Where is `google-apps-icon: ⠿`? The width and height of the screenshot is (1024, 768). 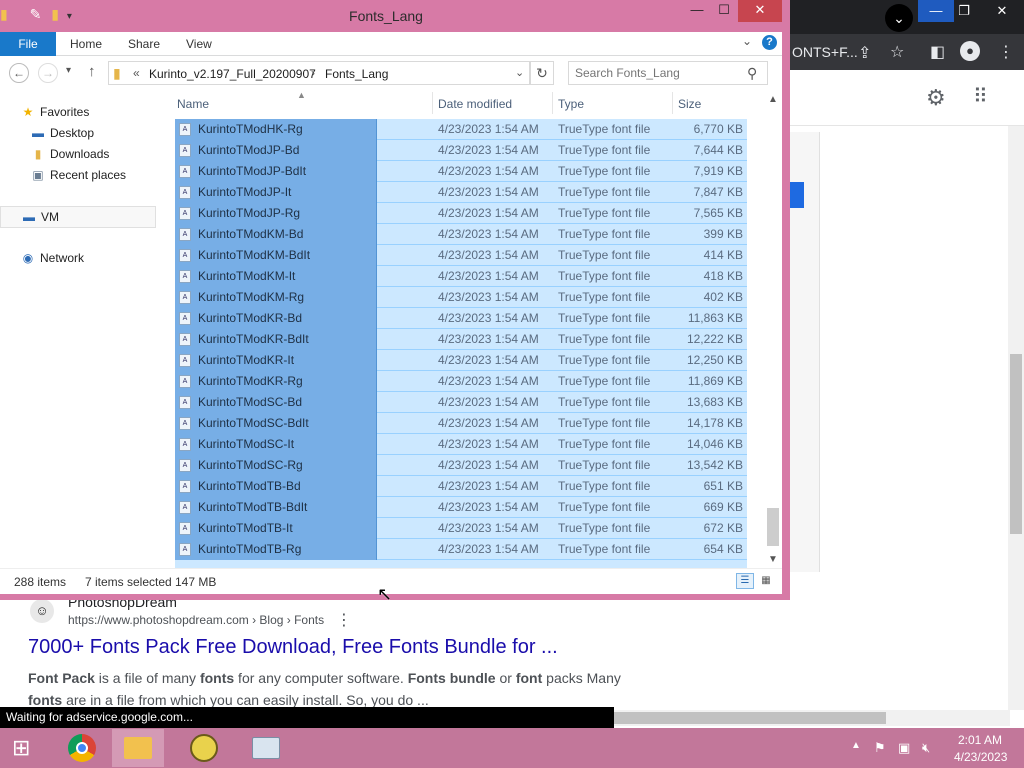
google-apps-icon: ⠿ is located at coordinates (980, 96).